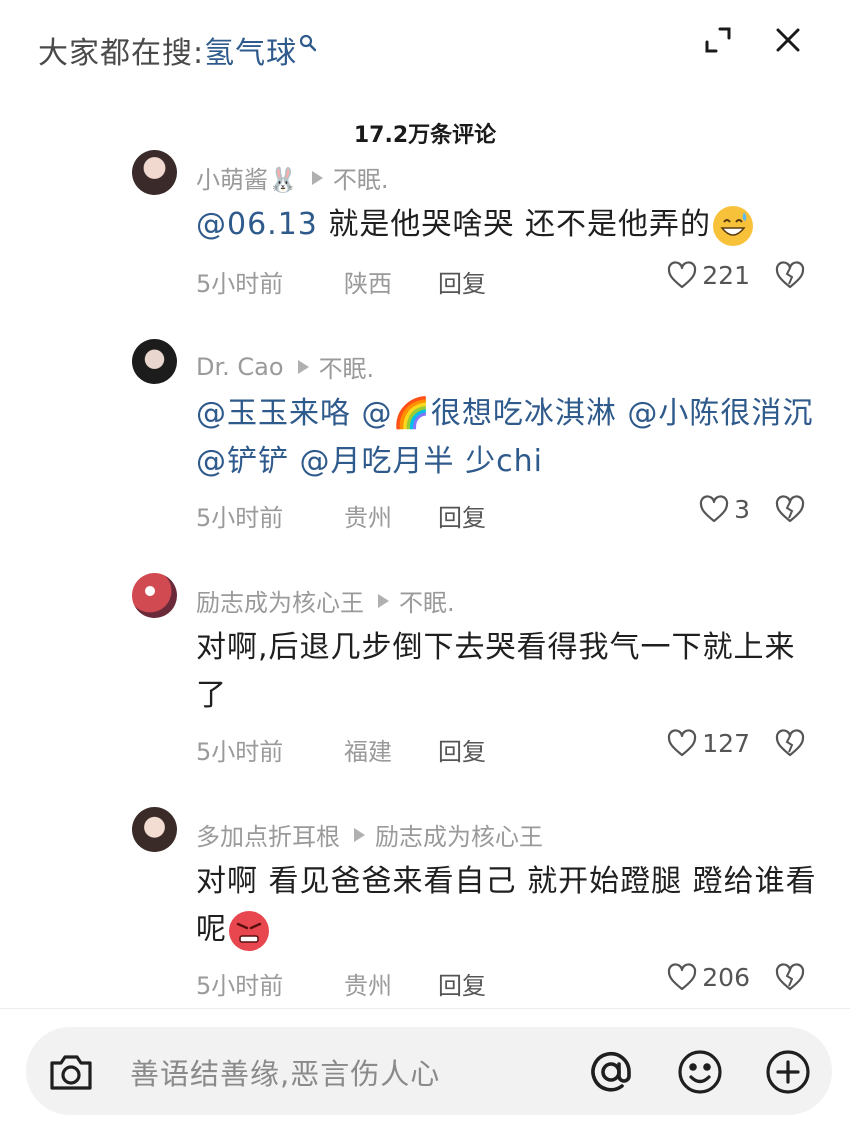 This screenshot has width=850, height=1132. I want to click on like-button: 206, so click(695, 977).